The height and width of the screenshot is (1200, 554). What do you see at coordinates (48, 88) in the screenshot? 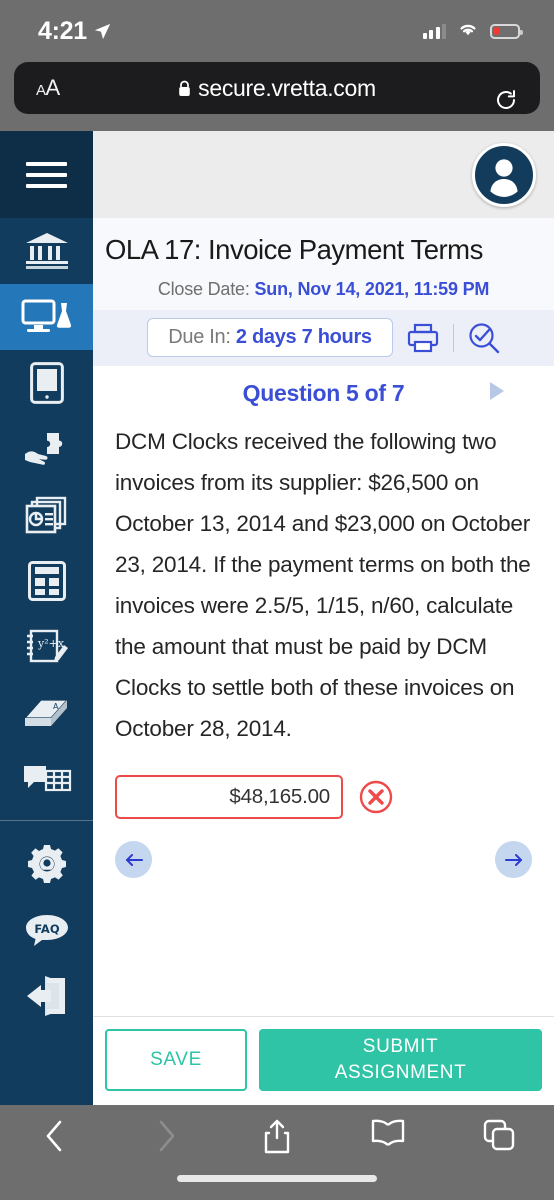
I see `text-size-button: AA` at bounding box center [48, 88].